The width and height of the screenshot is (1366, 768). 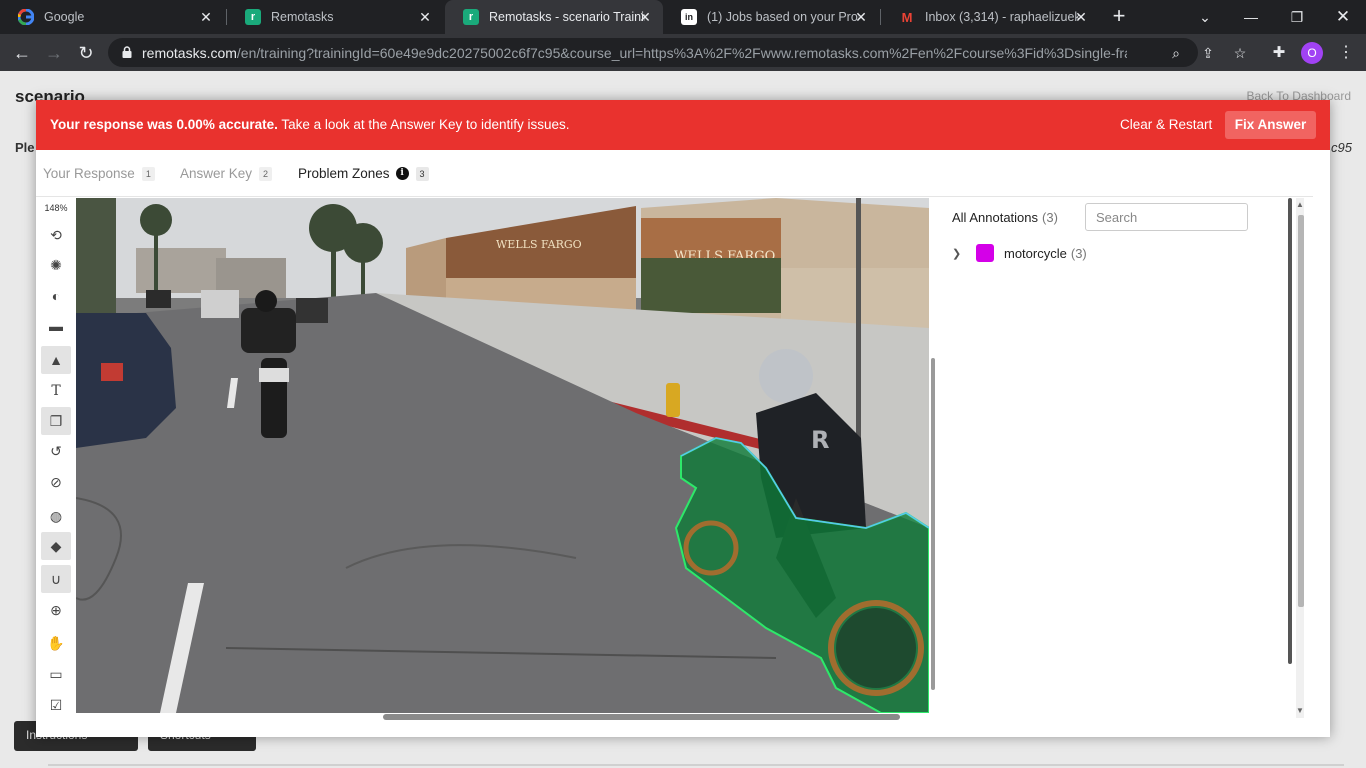 I want to click on back-button: ←, so click(x=22, y=53).